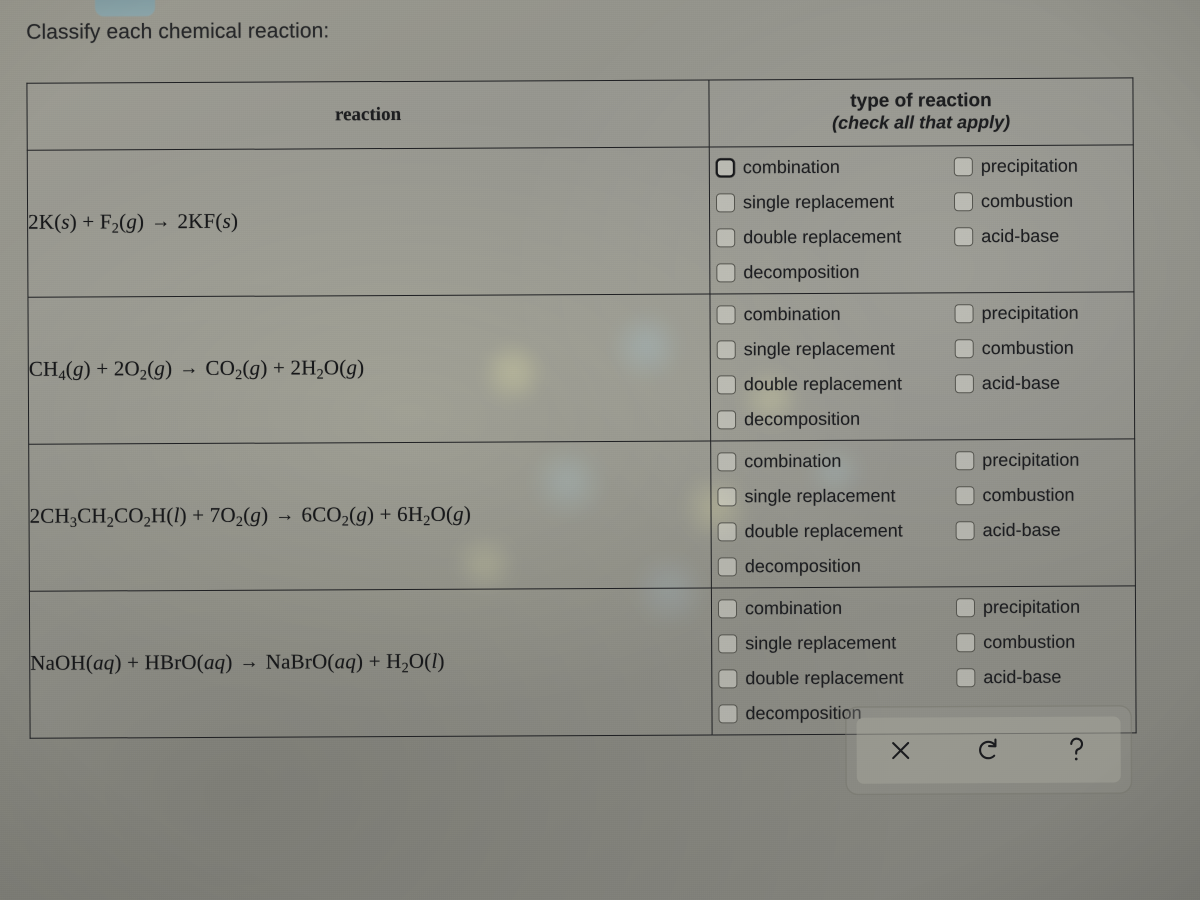  I want to click on column-header-reaction: reaction, so click(368, 115).